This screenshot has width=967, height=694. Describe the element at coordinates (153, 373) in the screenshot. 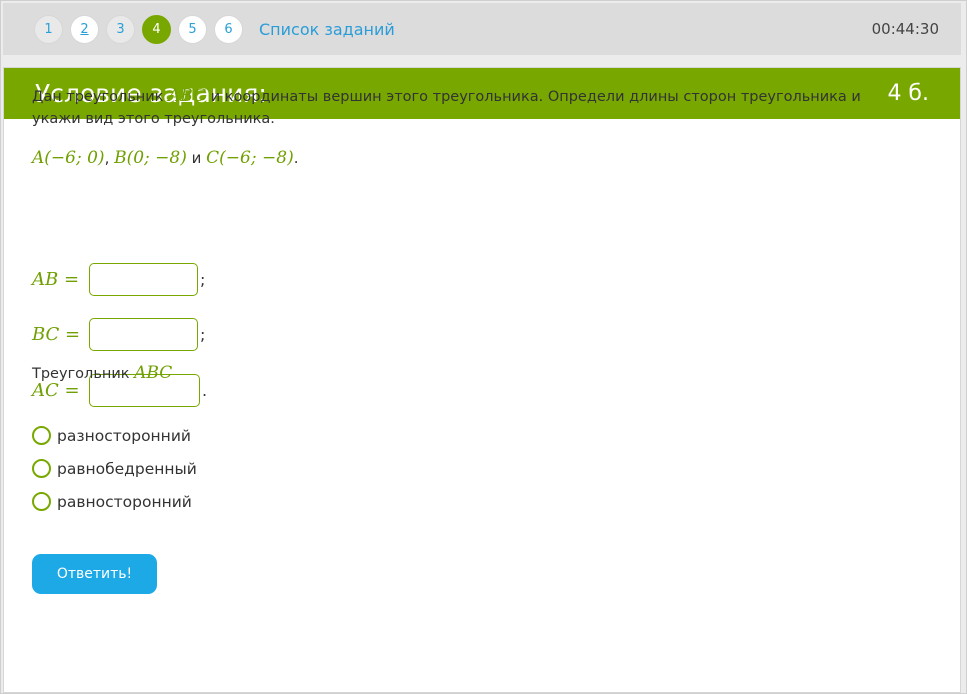

I see `triangle-question-name: ABC` at that location.